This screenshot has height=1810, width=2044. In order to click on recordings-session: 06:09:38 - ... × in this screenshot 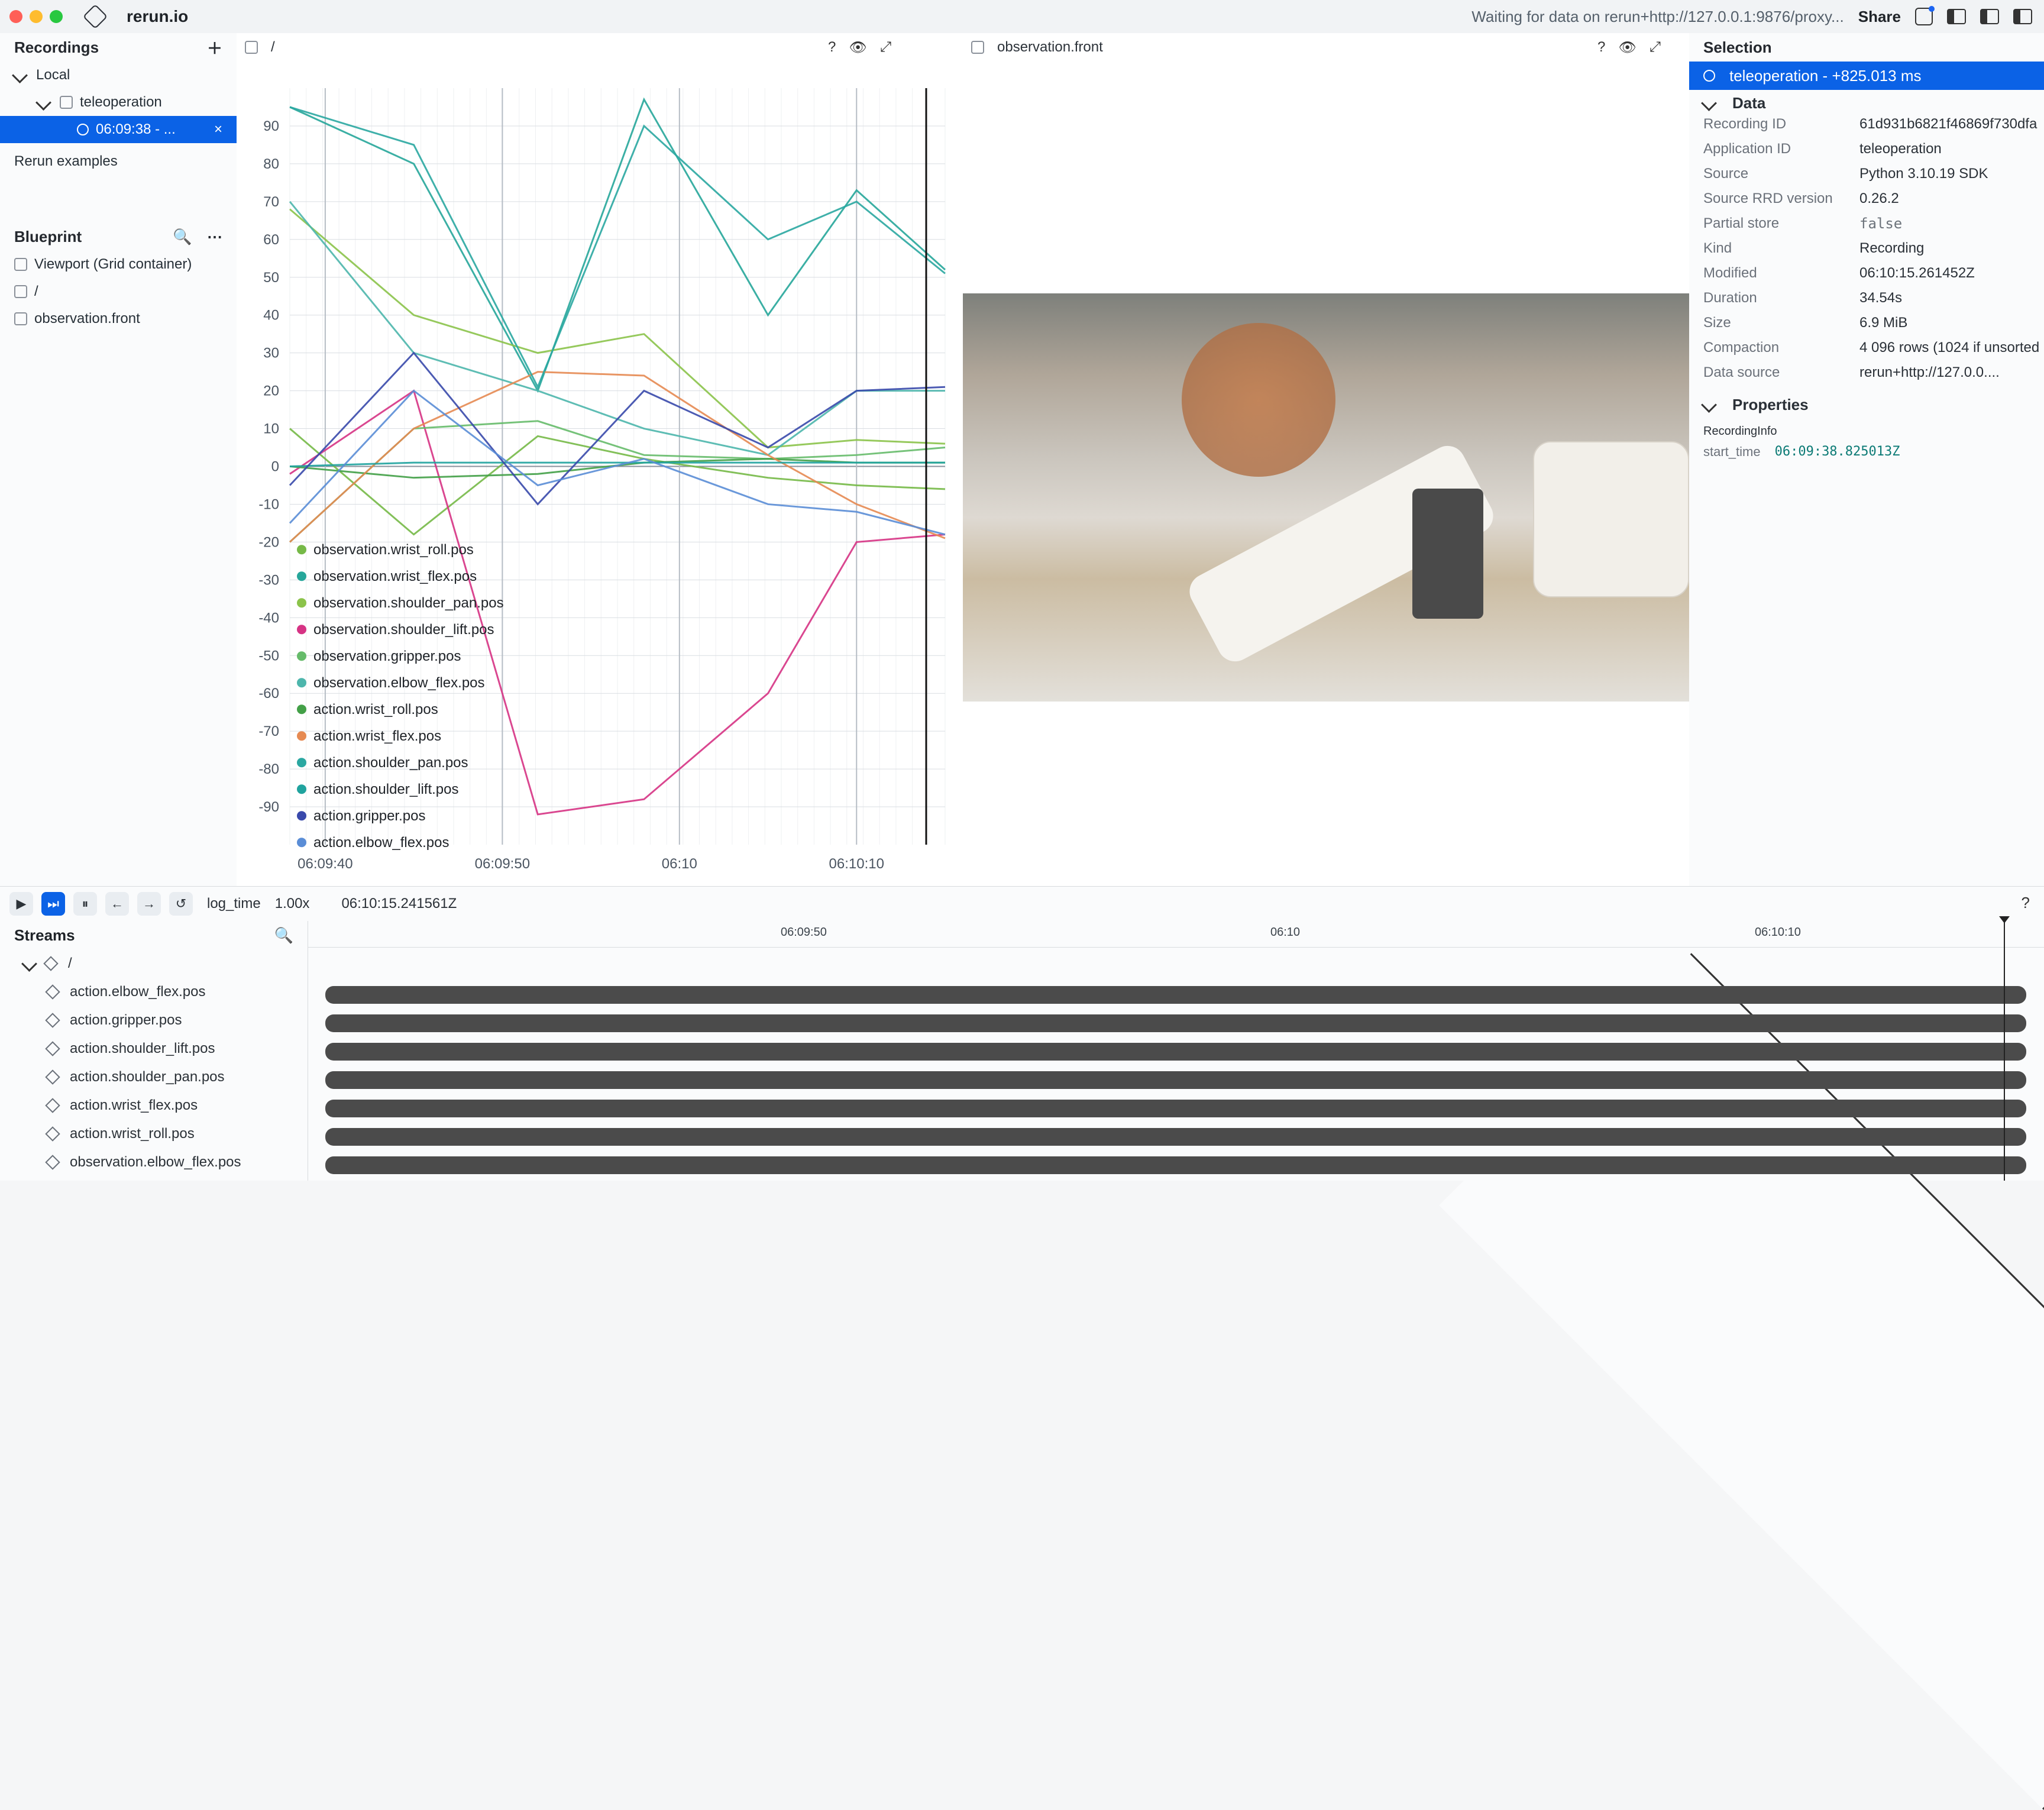, I will do `click(118, 129)`.